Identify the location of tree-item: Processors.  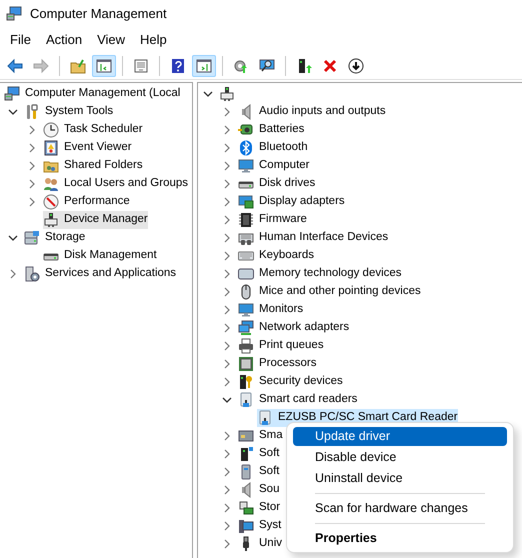
(277, 364).